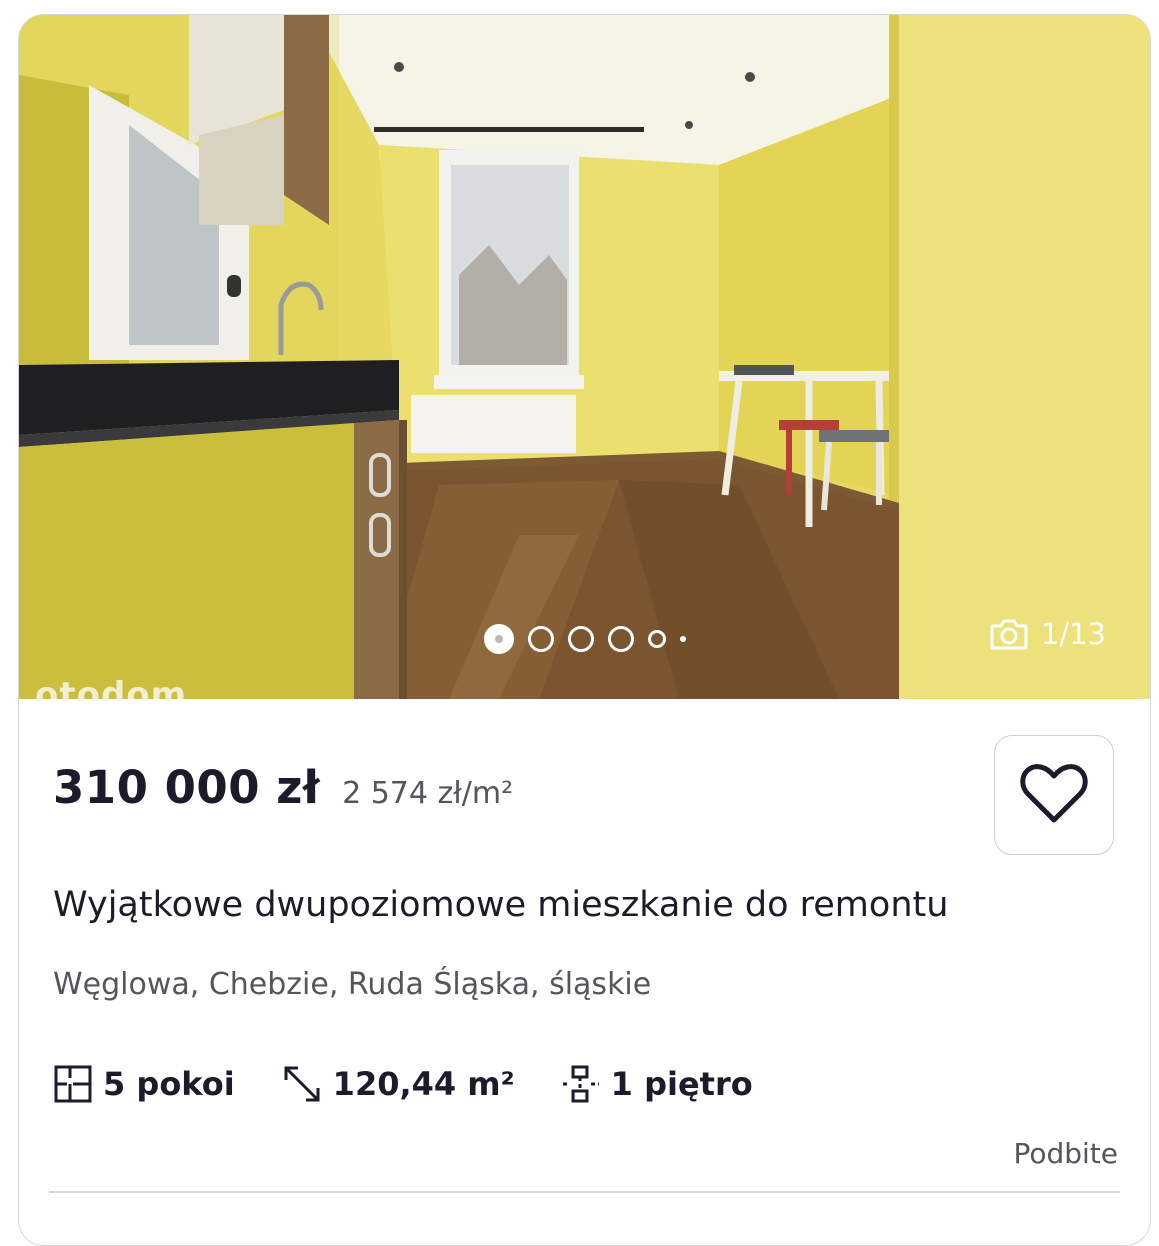 The image size is (1159, 1246). What do you see at coordinates (584, 1192) in the screenshot?
I see `divider` at bounding box center [584, 1192].